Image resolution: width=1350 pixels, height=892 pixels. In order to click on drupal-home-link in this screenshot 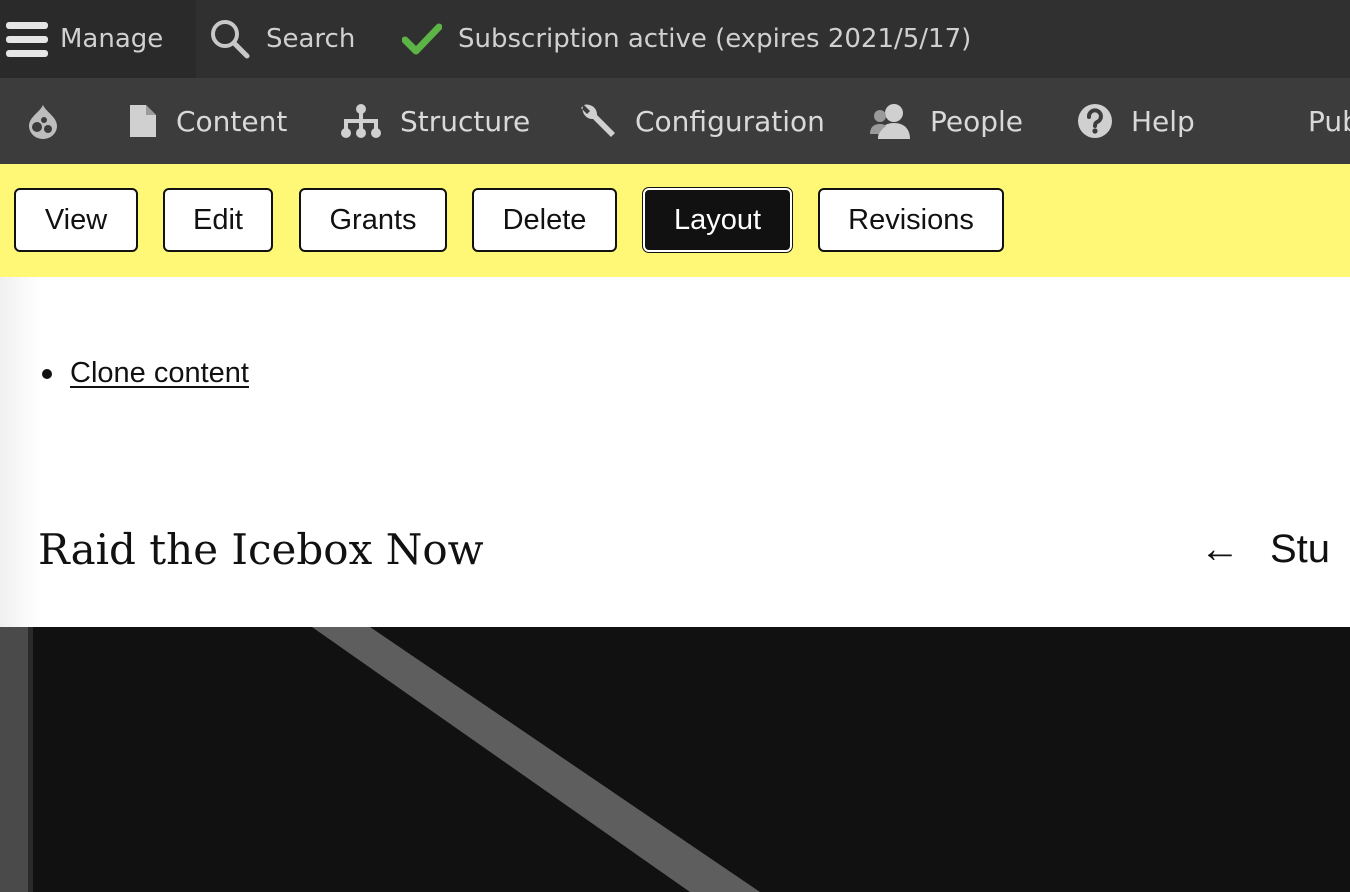, I will do `click(43, 121)`.